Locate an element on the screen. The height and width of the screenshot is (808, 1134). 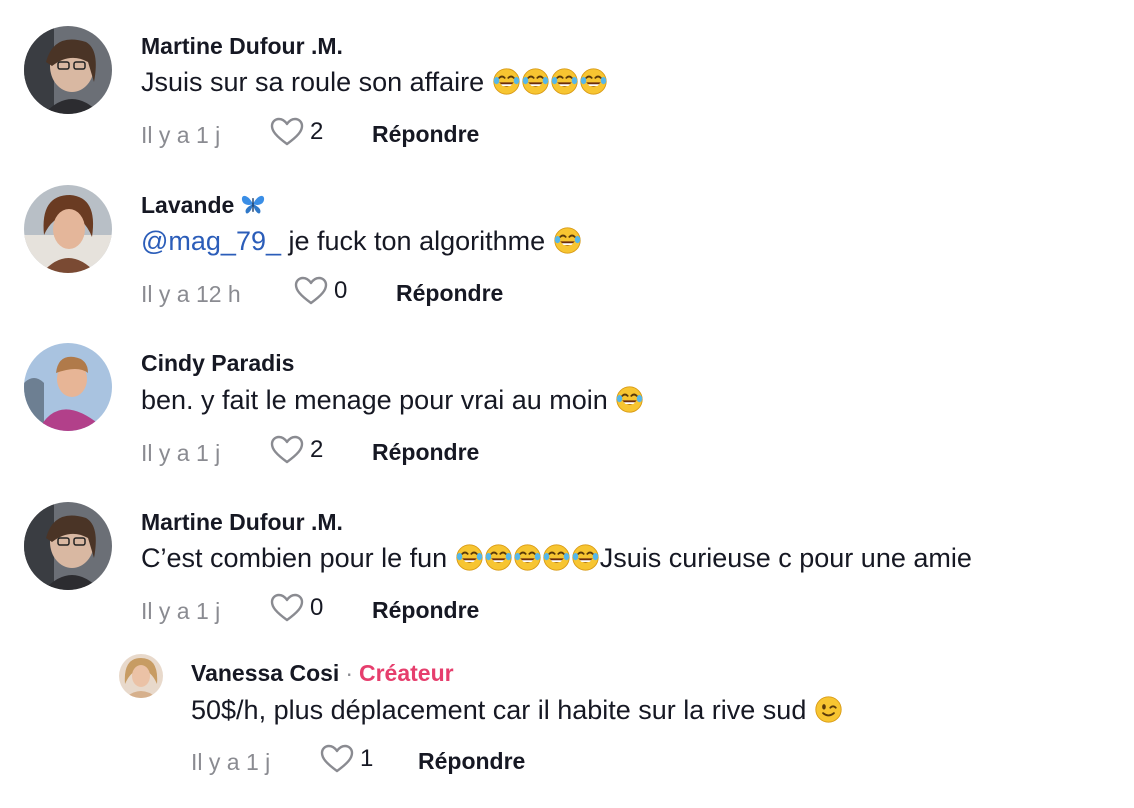
like-button: 1 is located at coordinates (346, 759).